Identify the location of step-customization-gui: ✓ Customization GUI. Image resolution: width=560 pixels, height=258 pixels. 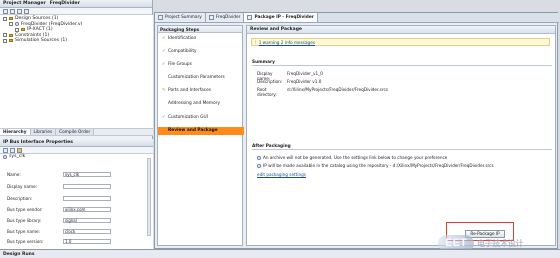
(201, 118).